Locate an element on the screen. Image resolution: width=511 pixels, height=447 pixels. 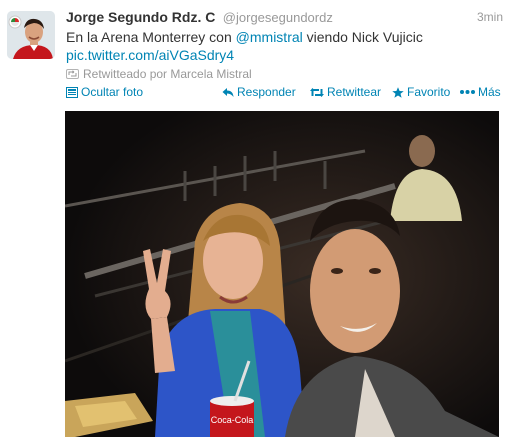
tweet-timestamp: 3min is located at coordinates (490, 17).